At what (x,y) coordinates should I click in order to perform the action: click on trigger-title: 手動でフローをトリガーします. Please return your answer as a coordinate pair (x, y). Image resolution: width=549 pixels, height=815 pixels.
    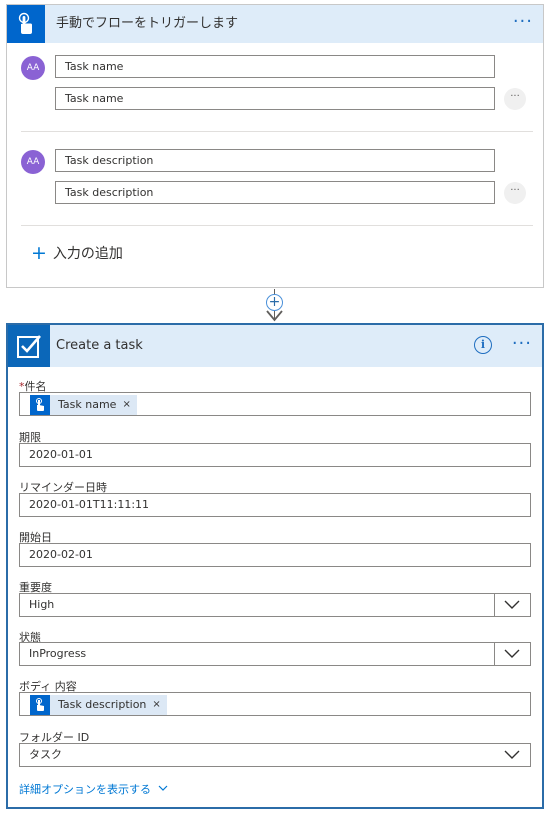
    Looking at the image, I should click on (147, 23).